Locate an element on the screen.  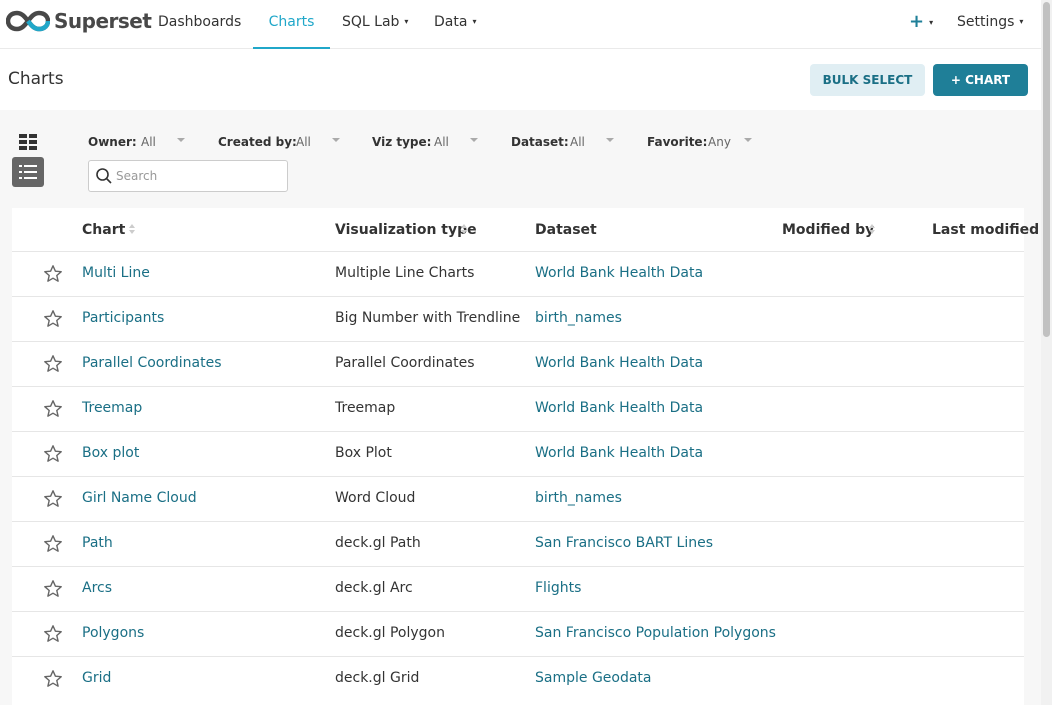
settings-menu: Settings ▾ is located at coordinates (990, 23).